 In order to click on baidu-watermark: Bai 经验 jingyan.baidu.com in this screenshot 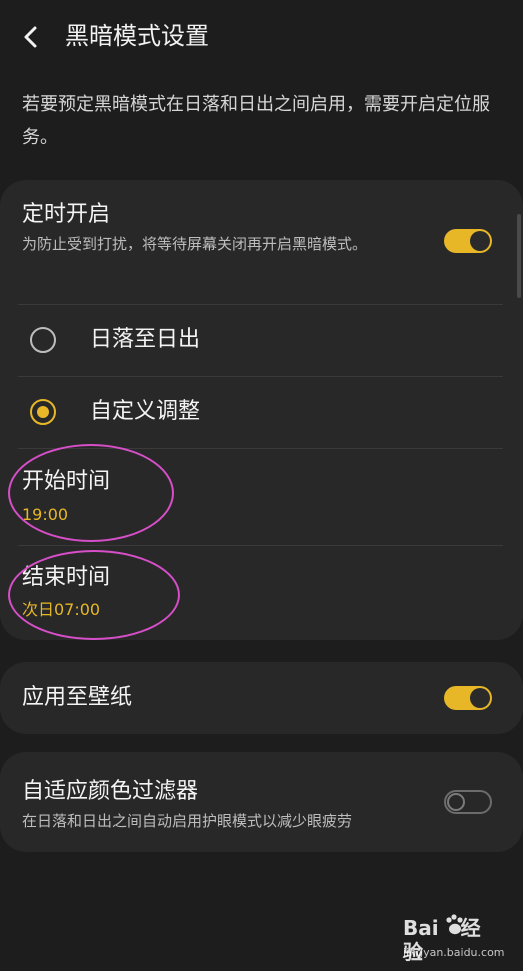, I will do `click(454, 938)`.